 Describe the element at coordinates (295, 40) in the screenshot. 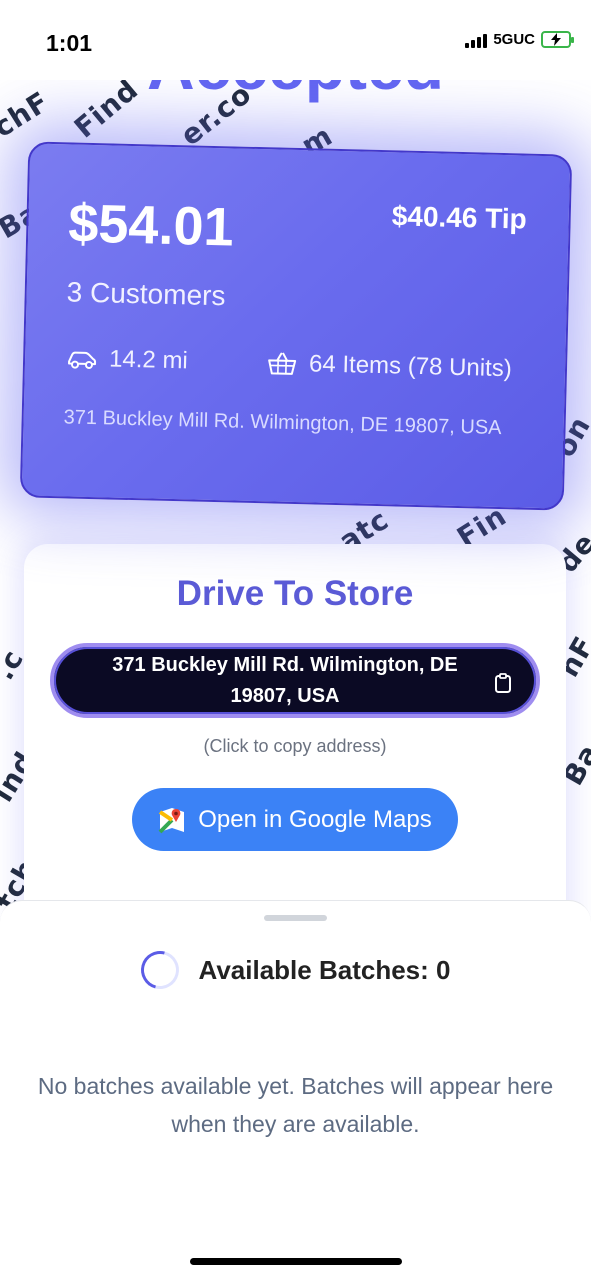

I see `status-bar: 1:01 5GUC` at that location.